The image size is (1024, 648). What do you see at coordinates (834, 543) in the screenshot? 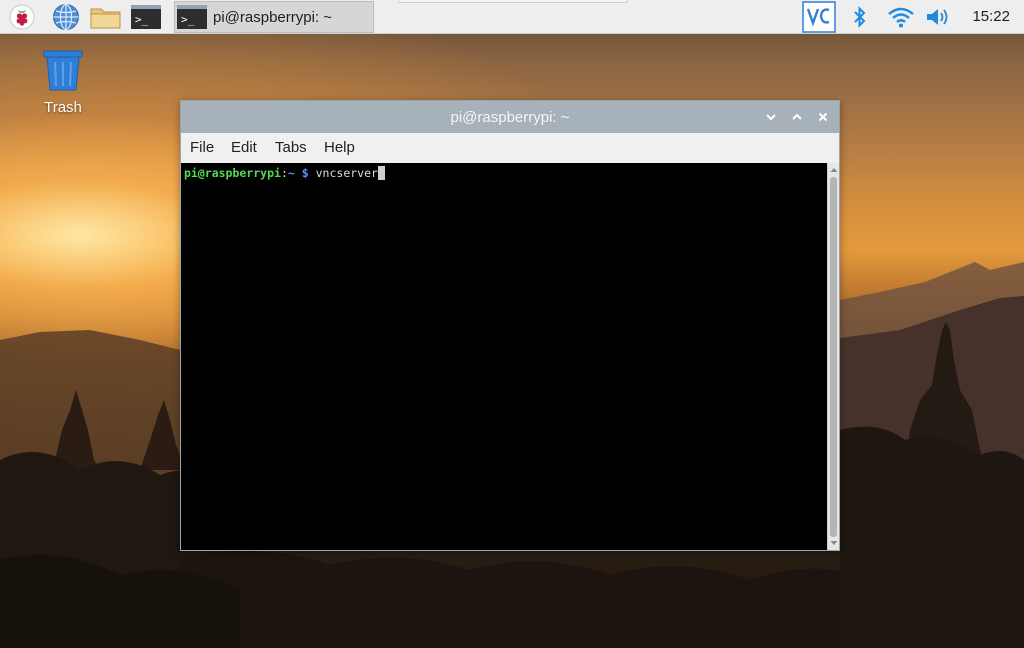
I see `scroll-down-icon` at bounding box center [834, 543].